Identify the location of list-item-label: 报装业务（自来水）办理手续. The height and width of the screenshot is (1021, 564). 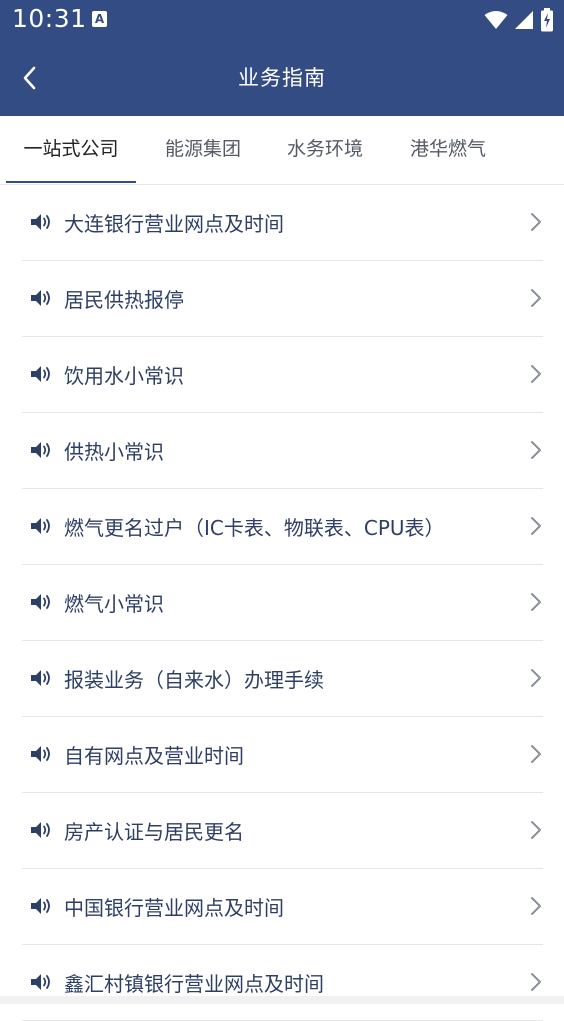
(194, 680).